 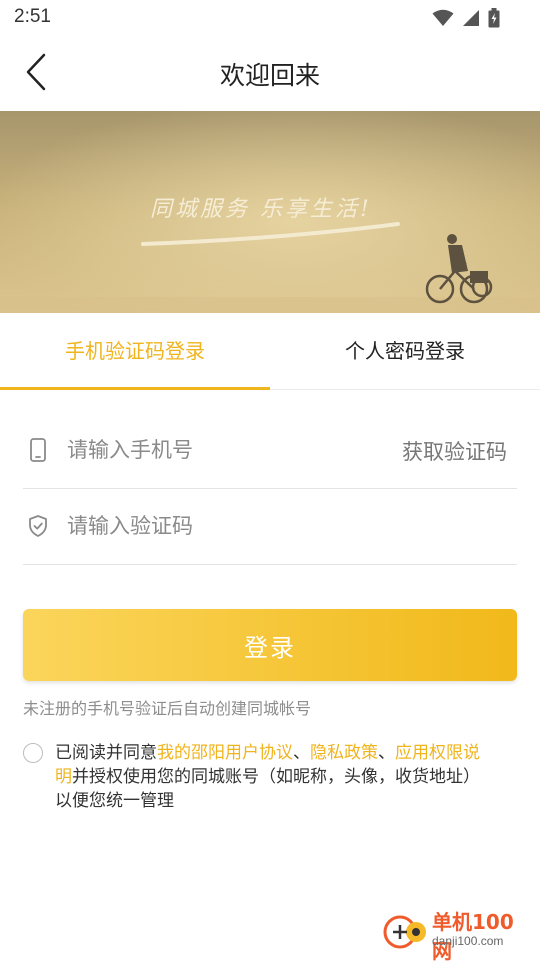 What do you see at coordinates (38, 526) in the screenshot?
I see `shield-check-icon` at bounding box center [38, 526].